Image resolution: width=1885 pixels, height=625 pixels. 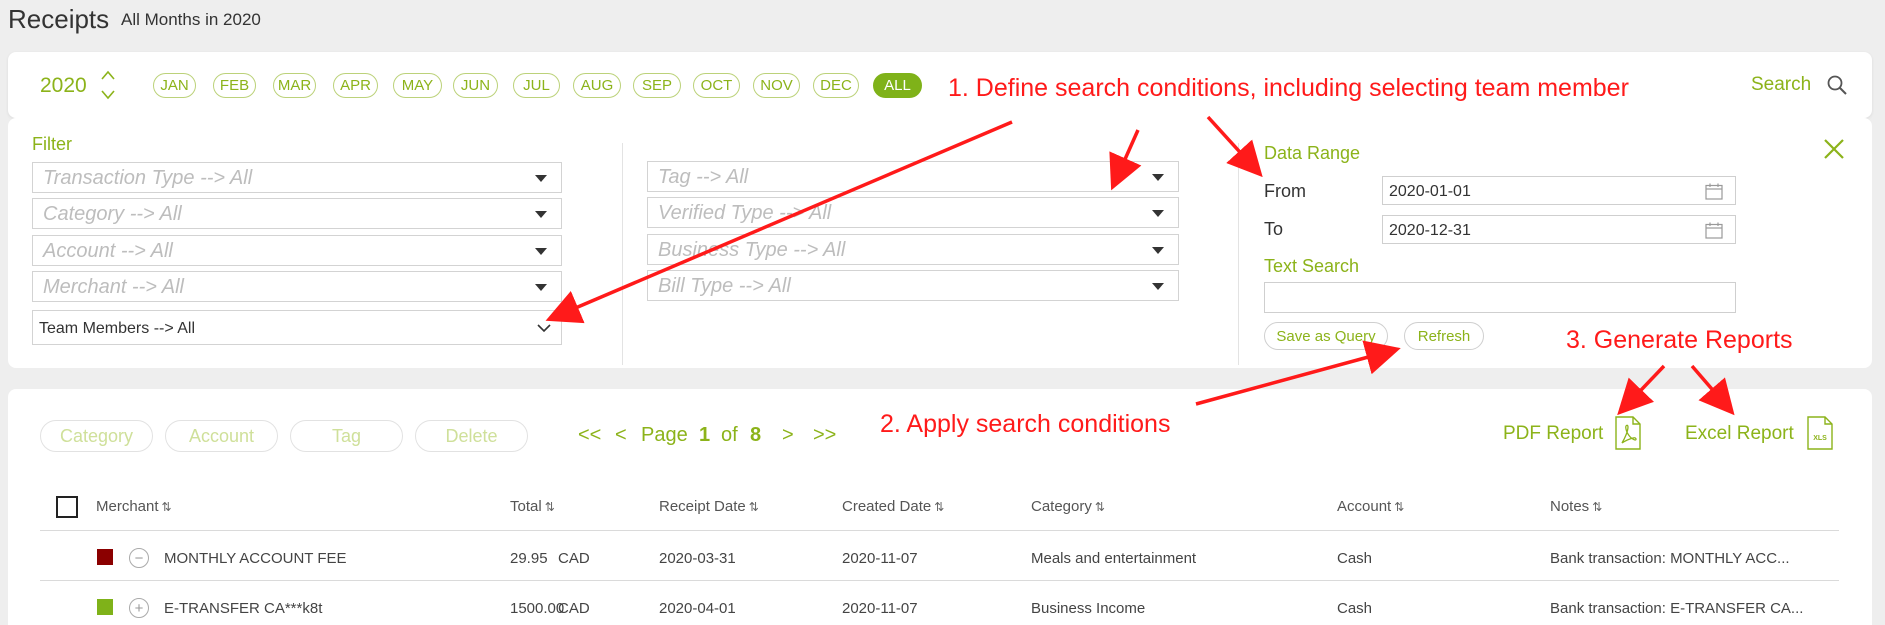 I want to click on divider, so click(x=622, y=254).